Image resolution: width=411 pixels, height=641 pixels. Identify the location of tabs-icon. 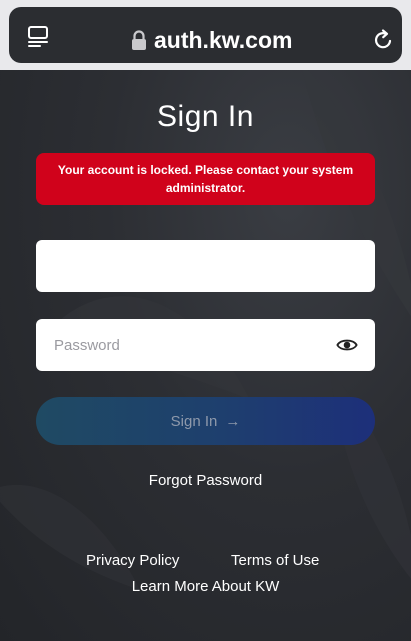
(38, 36).